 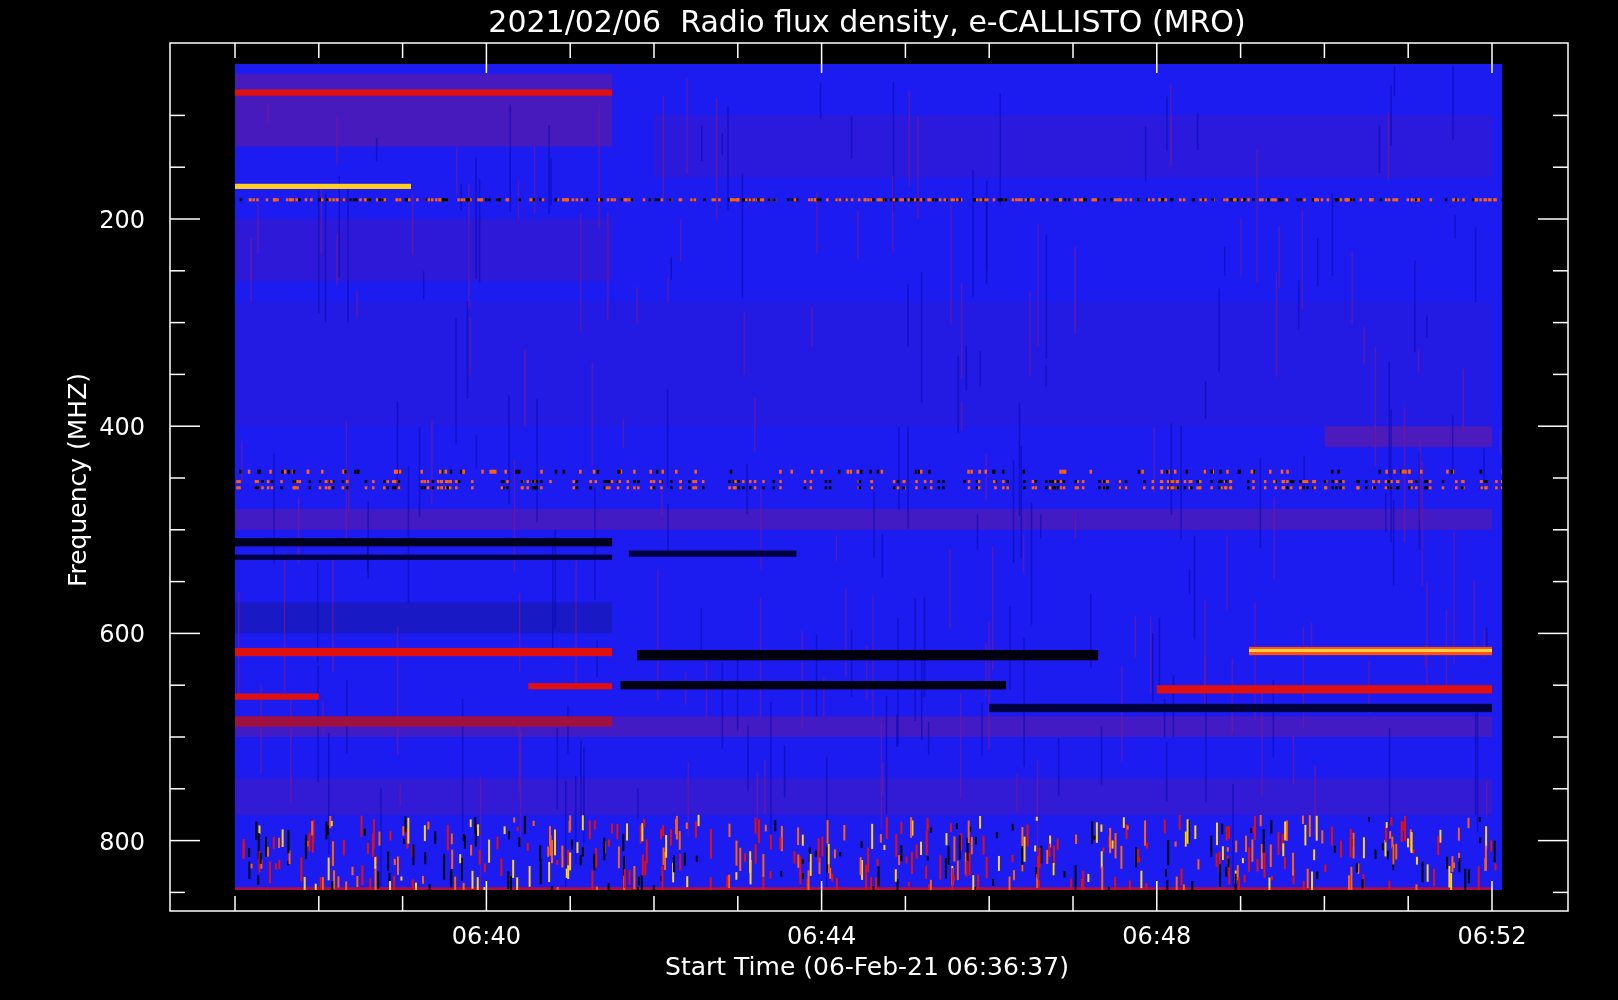 I want to click on tick-label: 800, so click(x=122, y=841).